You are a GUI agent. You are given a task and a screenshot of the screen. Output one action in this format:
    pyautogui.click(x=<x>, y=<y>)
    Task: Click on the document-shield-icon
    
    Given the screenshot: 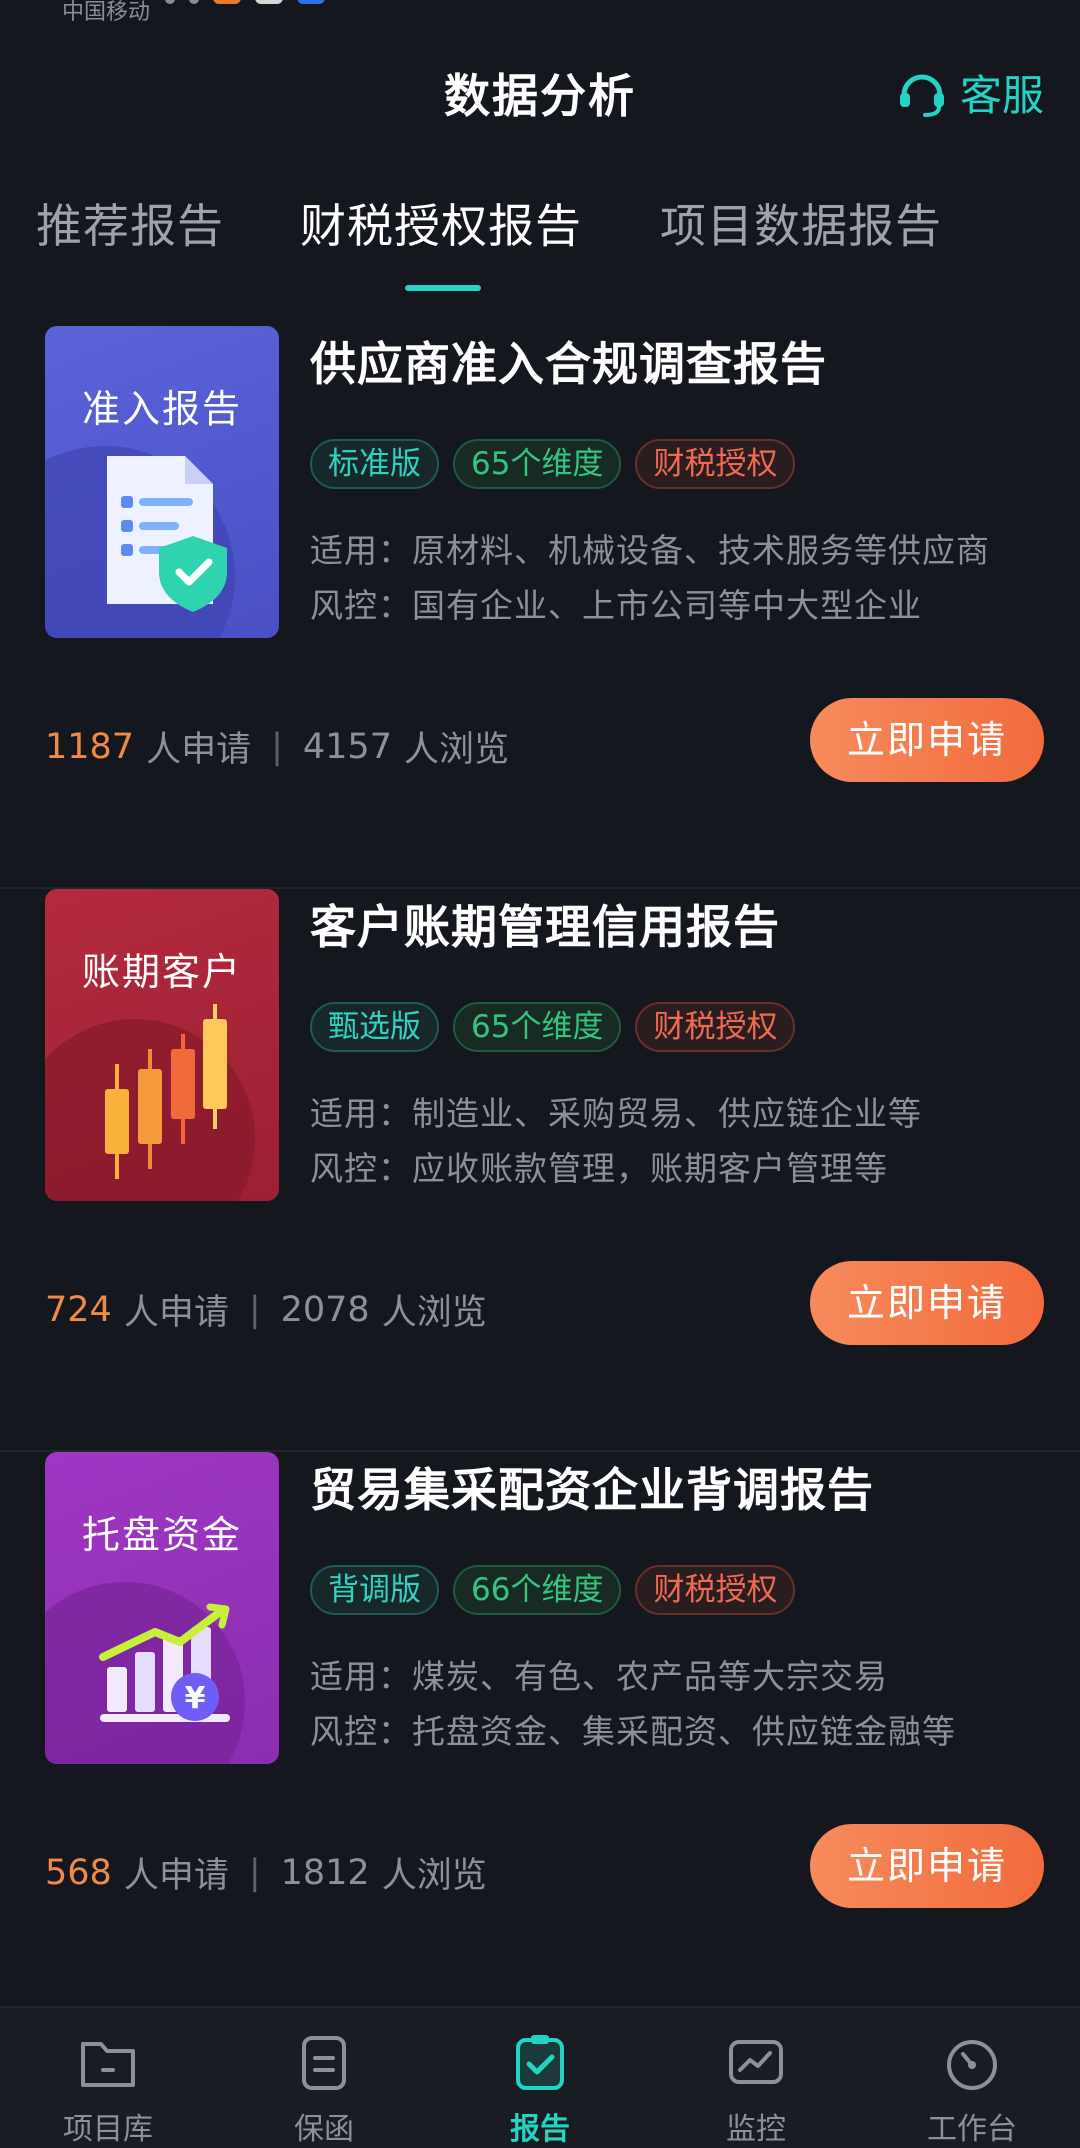 What is the action you would take?
    pyautogui.click(x=140, y=542)
    